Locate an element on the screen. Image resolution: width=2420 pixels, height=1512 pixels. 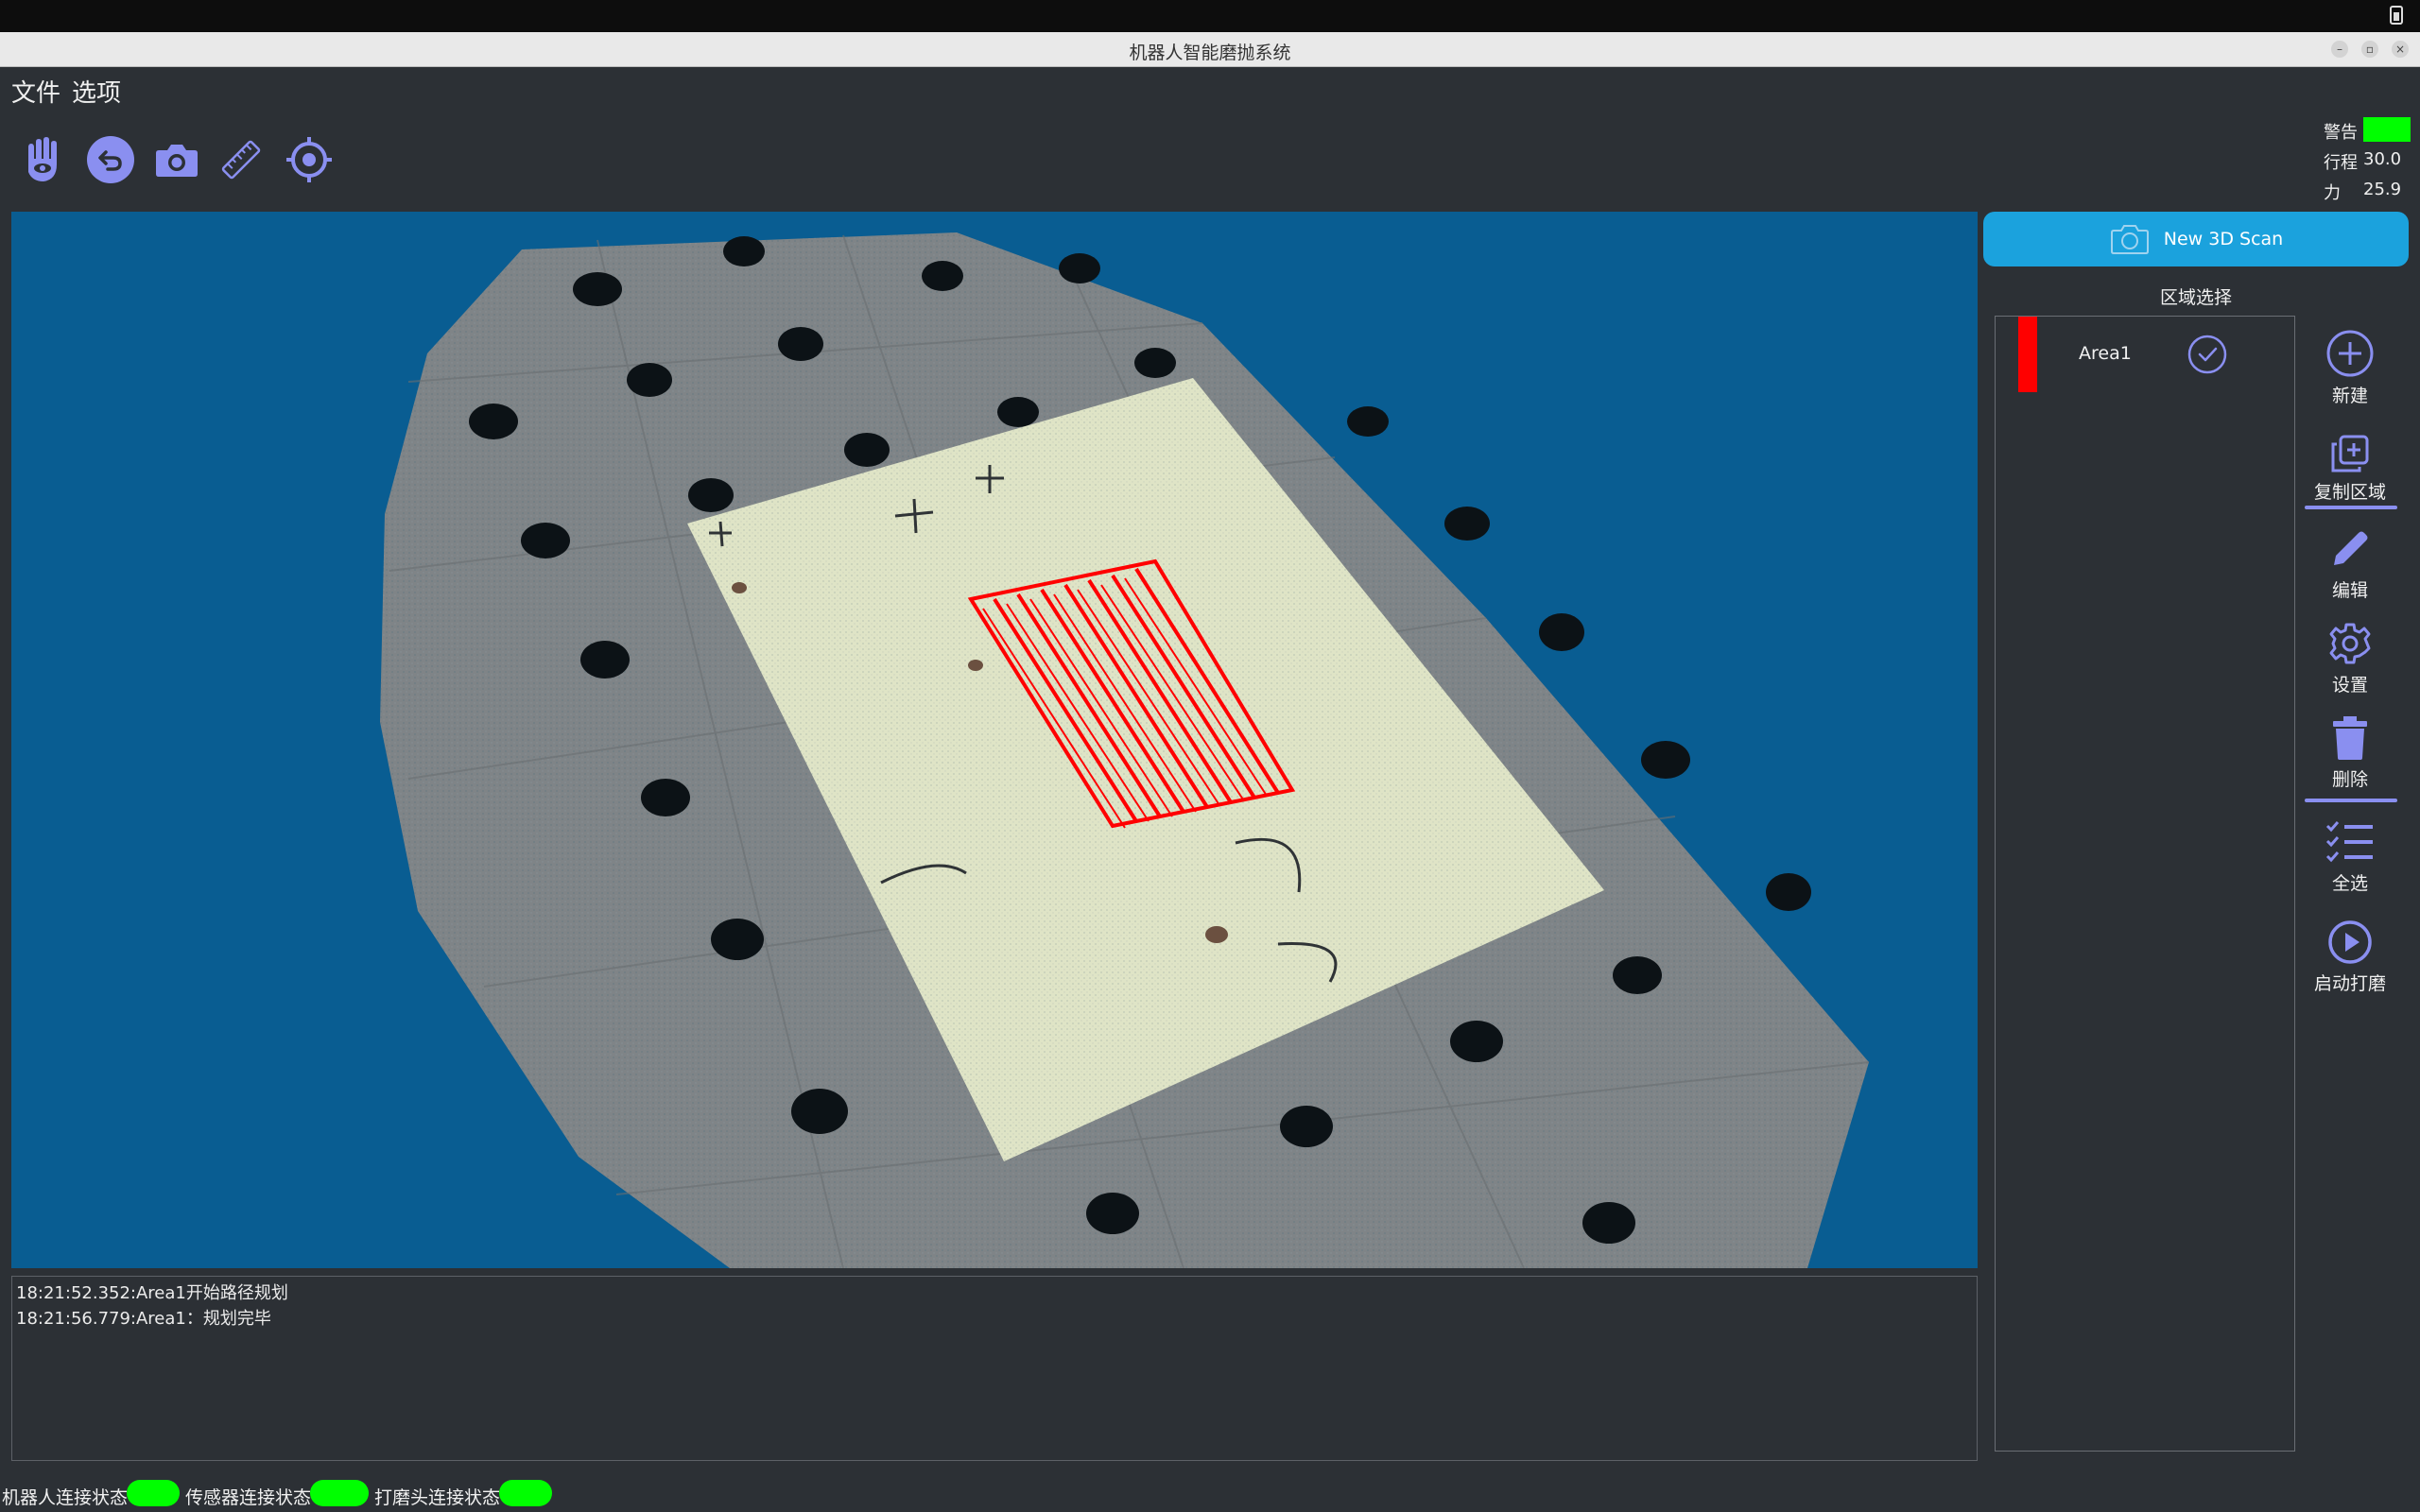
locate-button is located at coordinates (309, 159).